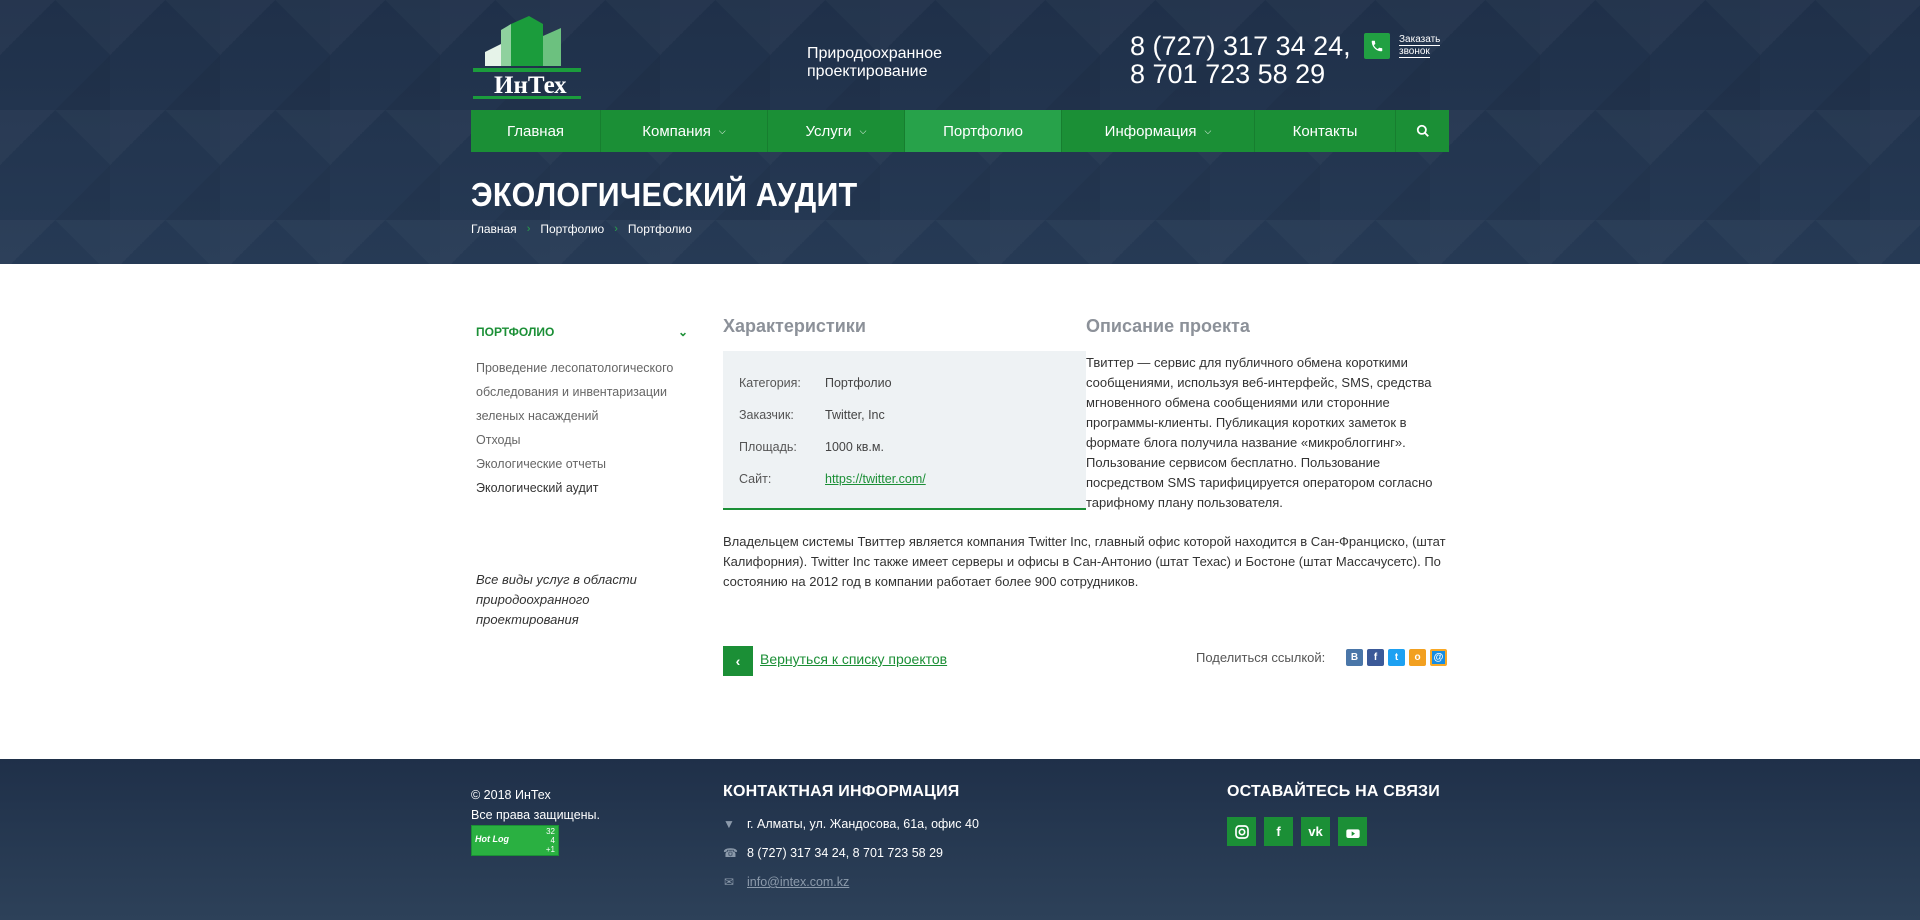 This screenshot has height=920, width=1920. What do you see at coordinates (511, 795) in the screenshot?
I see `copyright-text: © 2018 ИнТех` at bounding box center [511, 795].